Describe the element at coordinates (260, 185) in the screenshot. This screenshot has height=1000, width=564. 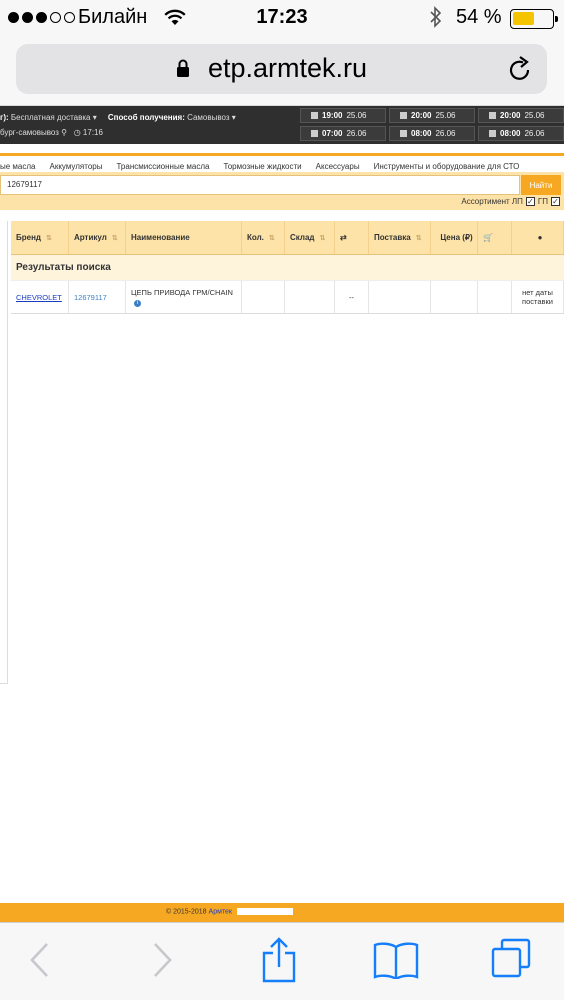
I see `search-input: 12679117` at that location.